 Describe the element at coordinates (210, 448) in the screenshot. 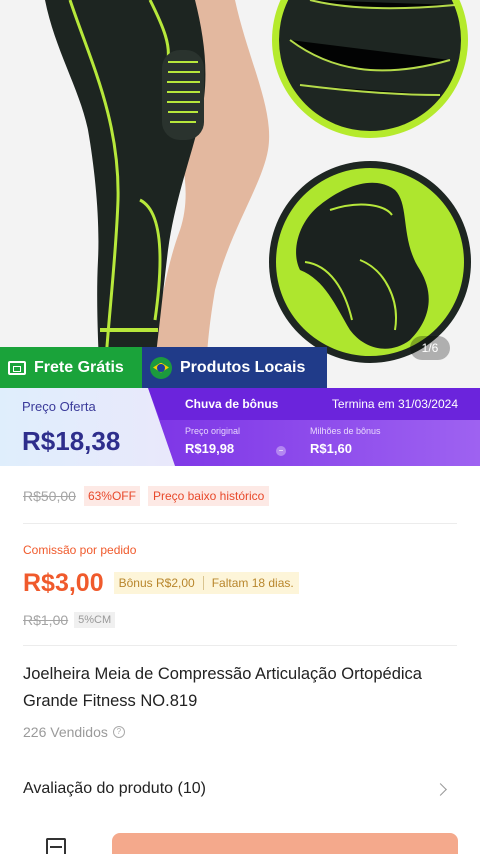

I see `original-price-value: R$19,98` at that location.